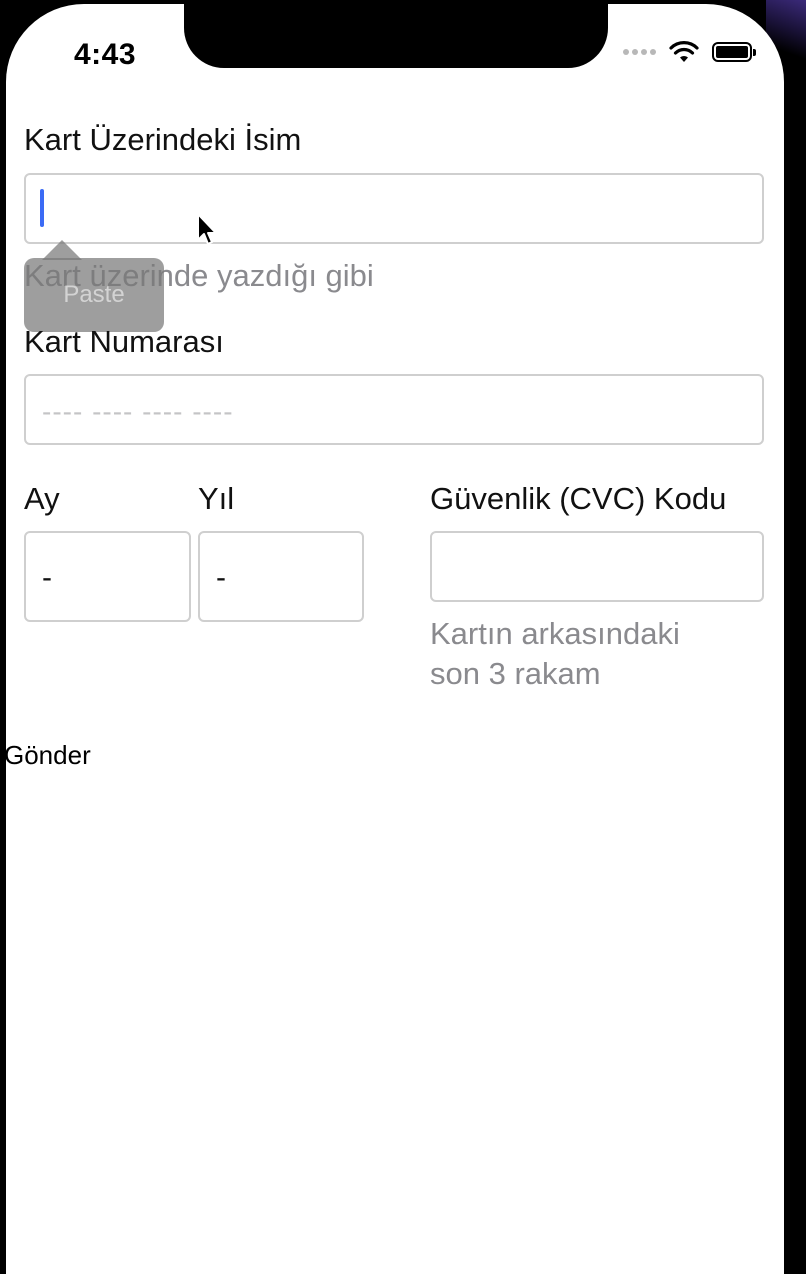 Image resolution: width=806 pixels, height=1274 pixels. Describe the element at coordinates (734, 52) in the screenshot. I see `battery-icon` at that location.